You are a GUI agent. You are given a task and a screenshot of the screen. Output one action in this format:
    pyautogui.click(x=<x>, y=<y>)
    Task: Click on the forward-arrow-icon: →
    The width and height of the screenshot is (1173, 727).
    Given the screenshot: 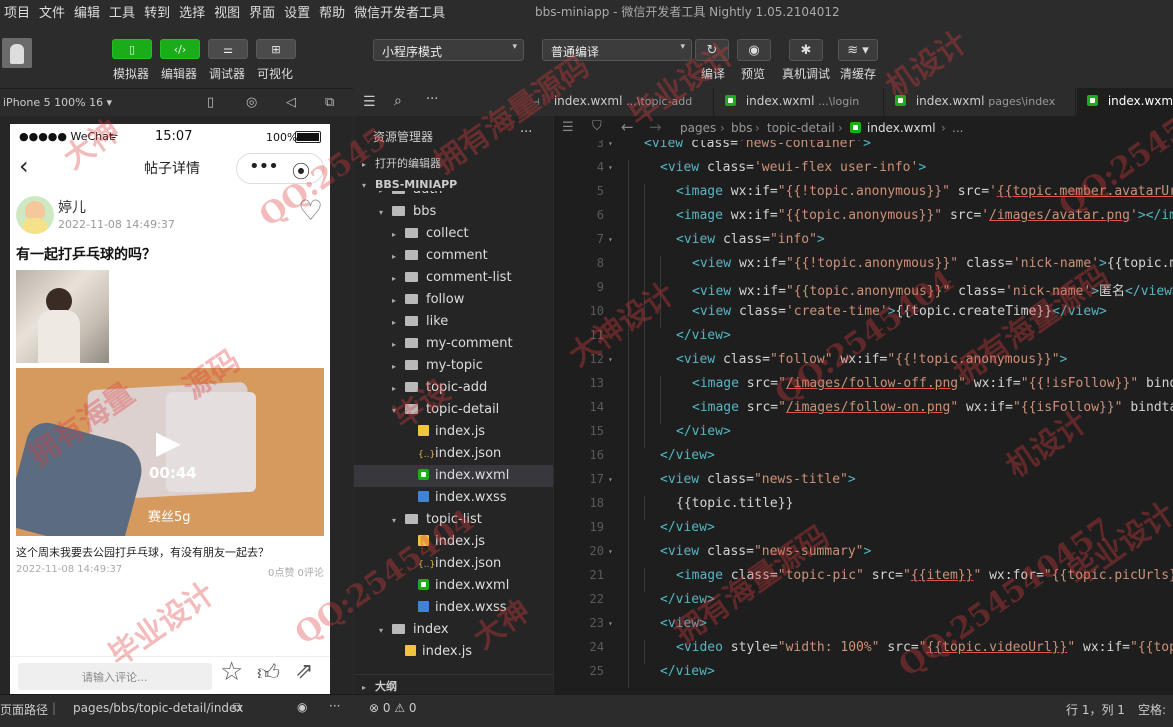 What is the action you would take?
    pyautogui.click(x=655, y=127)
    